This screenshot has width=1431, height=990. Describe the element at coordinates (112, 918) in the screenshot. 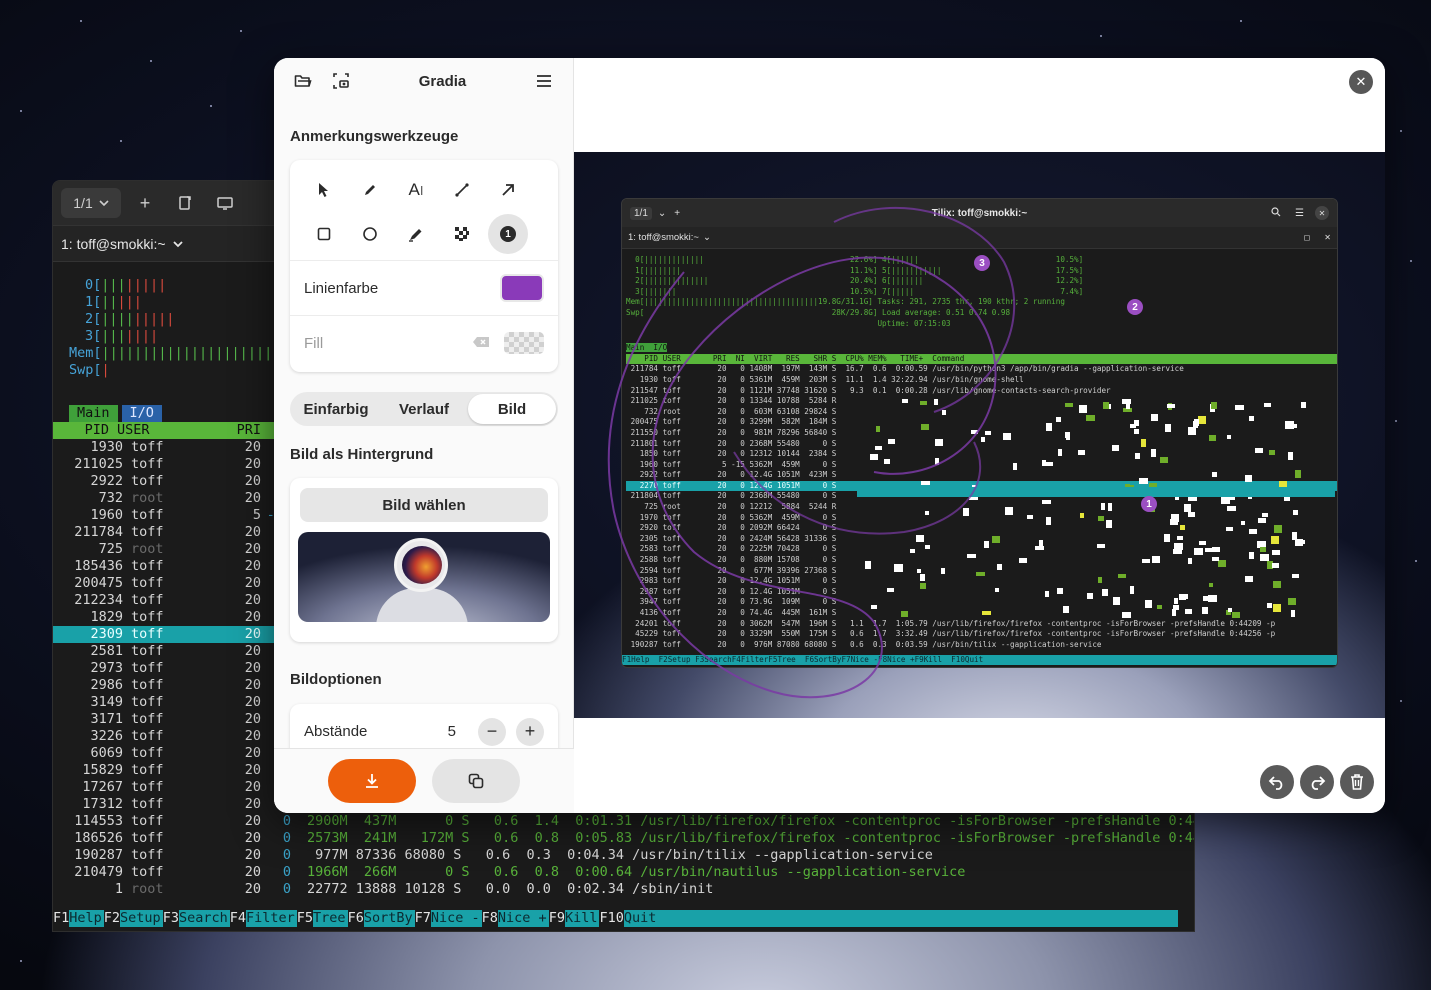

I see `function-key: F2` at that location.